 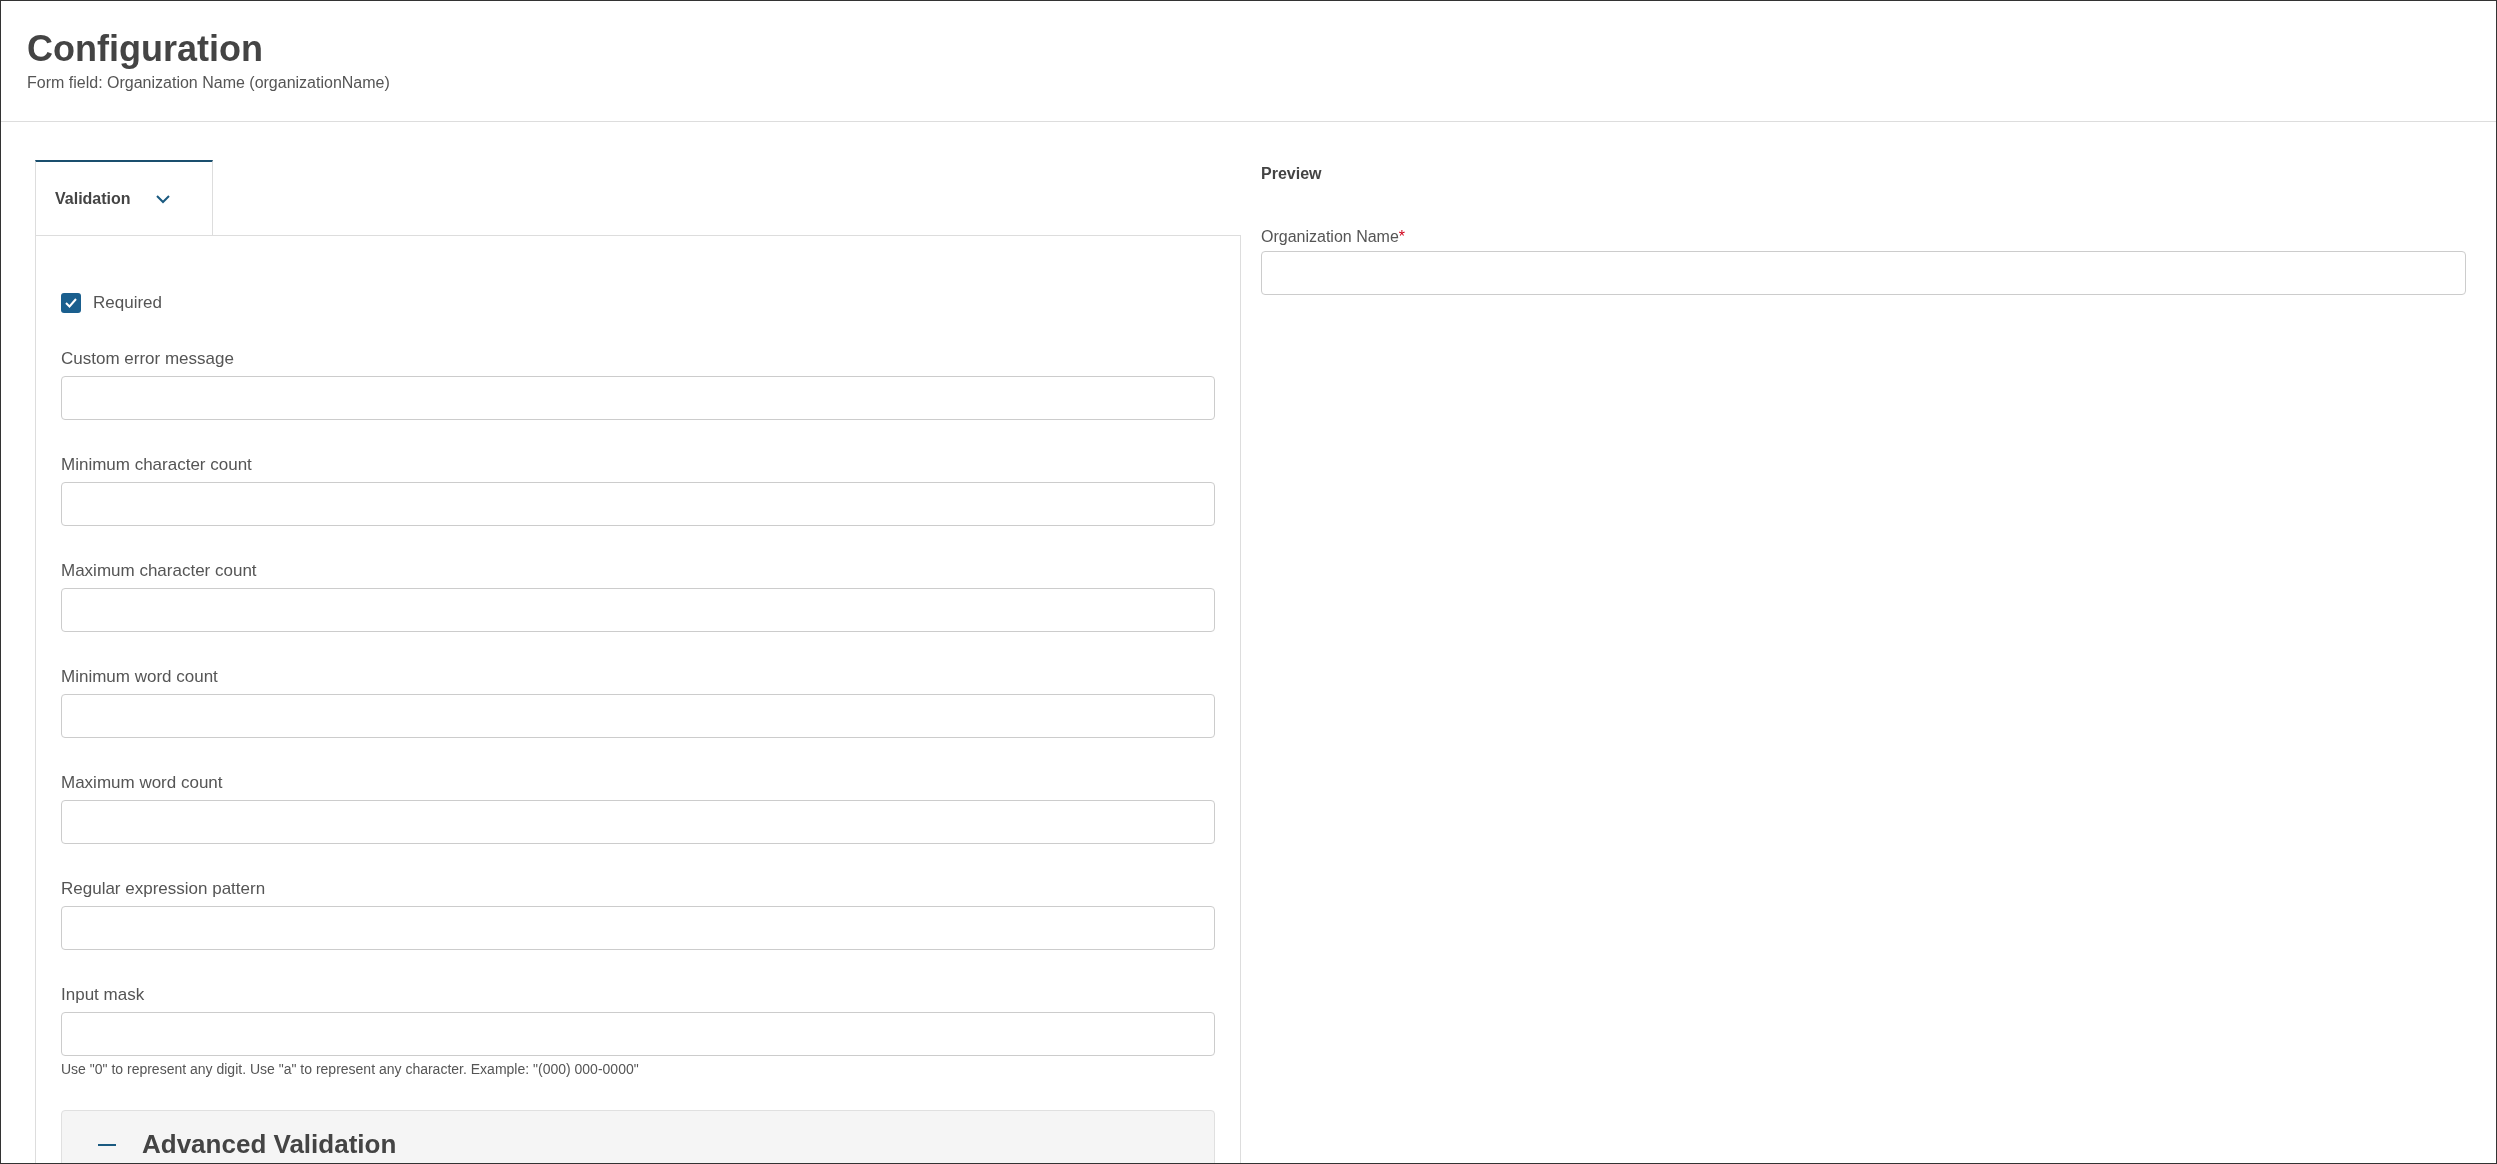 What do you see at coordinates (159, 570) in the screenshot?
I see `field-label: Maximum character count` at bounding box center [159, 570].